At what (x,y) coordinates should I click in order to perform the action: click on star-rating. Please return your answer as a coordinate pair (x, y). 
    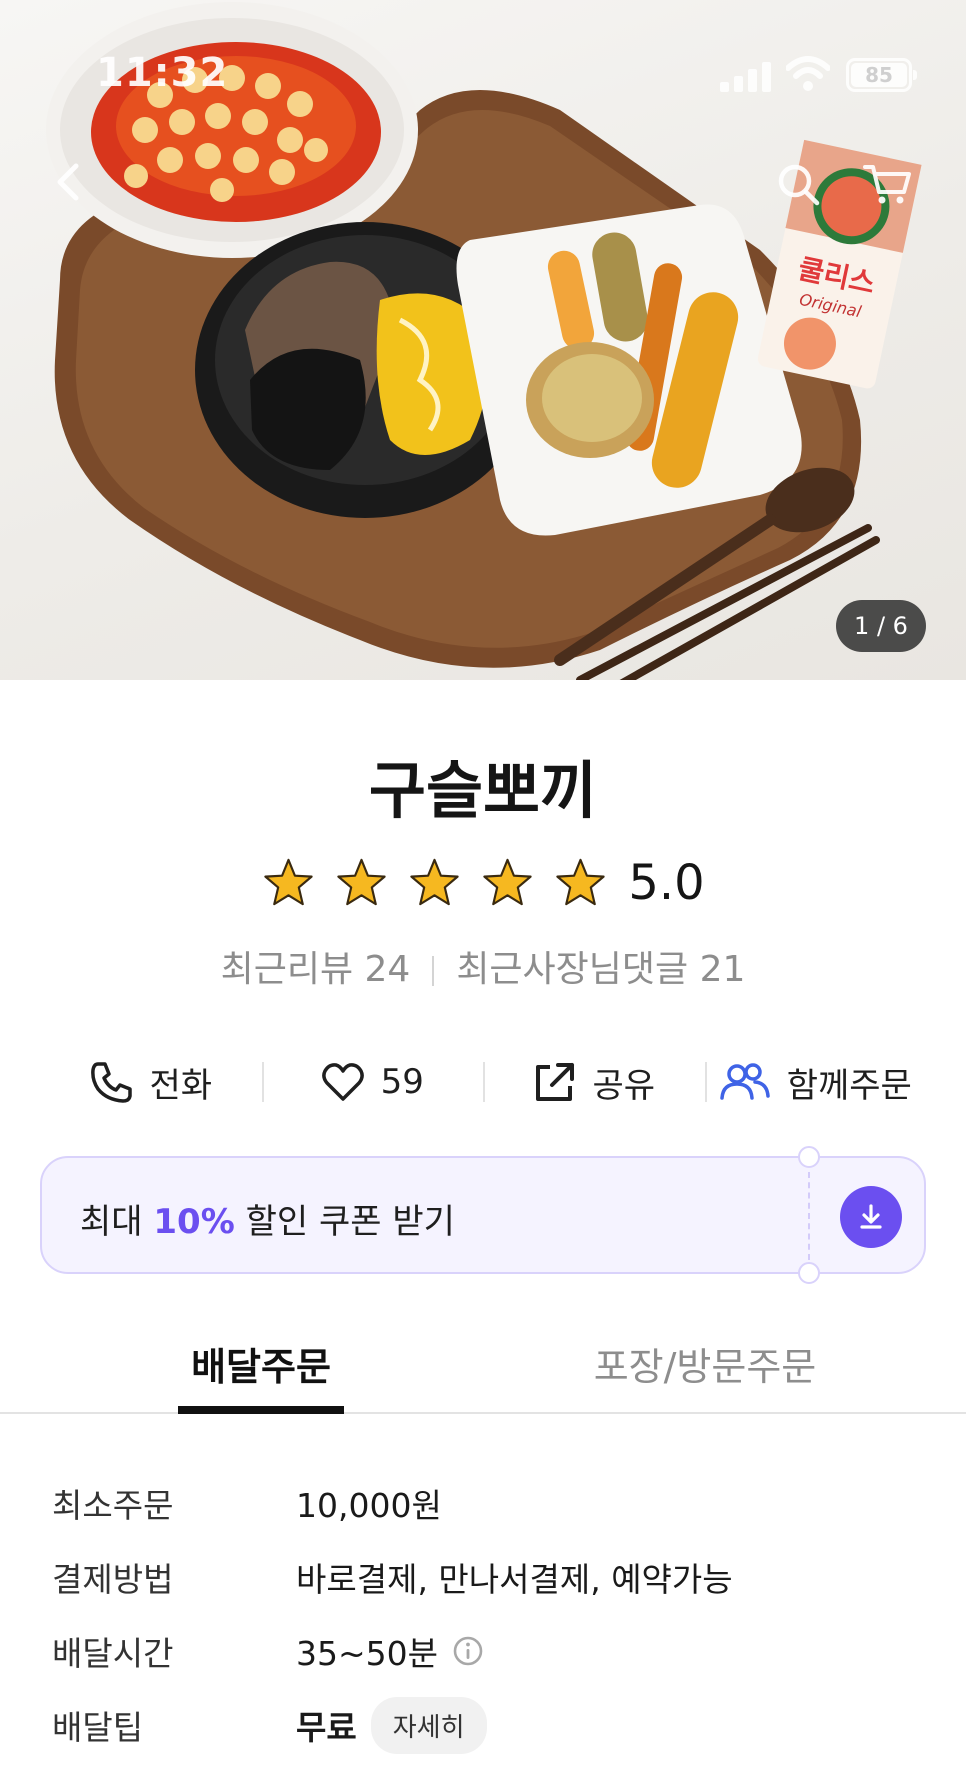
    Looking at the image, I should click on (434, 883).